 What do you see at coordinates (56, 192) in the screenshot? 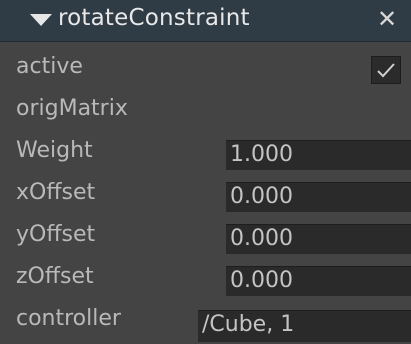
I see `attr-label-xoffset: xOffset` at bounding box center [56, 192].